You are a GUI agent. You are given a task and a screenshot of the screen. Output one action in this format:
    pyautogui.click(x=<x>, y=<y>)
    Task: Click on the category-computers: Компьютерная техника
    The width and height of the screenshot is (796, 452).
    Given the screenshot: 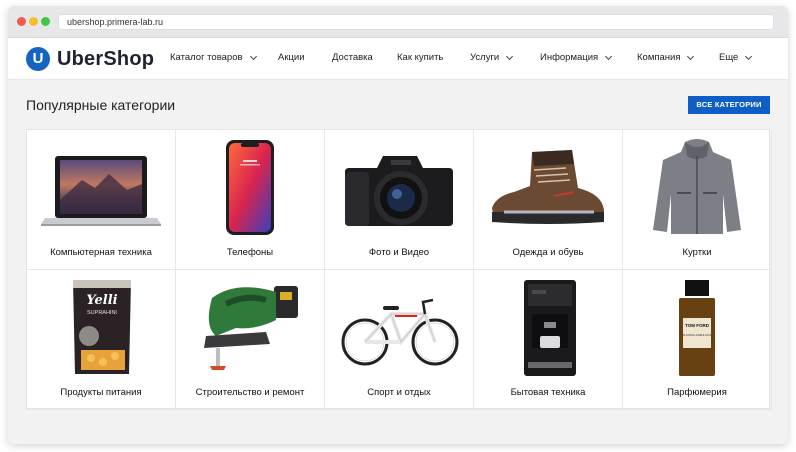 What is the action you would take?
    pyautogui.click(x=101, y=200)
    